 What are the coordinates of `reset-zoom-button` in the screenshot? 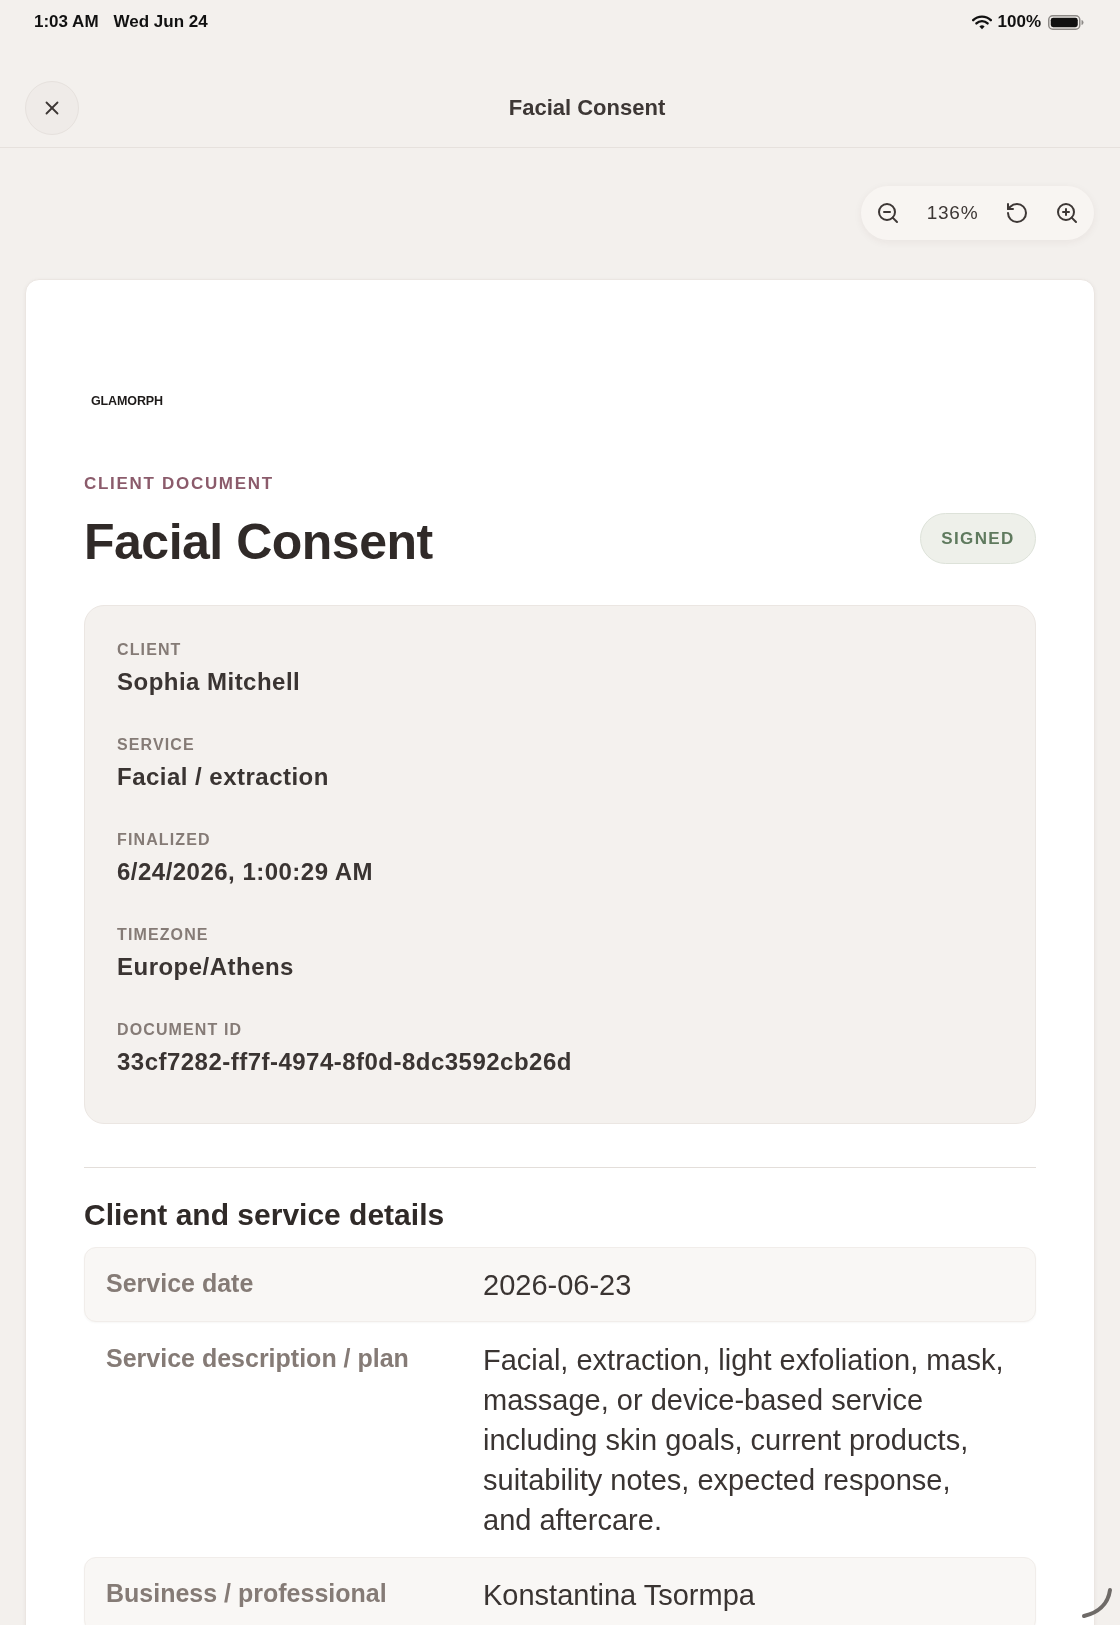 It's located at (1017, 213).